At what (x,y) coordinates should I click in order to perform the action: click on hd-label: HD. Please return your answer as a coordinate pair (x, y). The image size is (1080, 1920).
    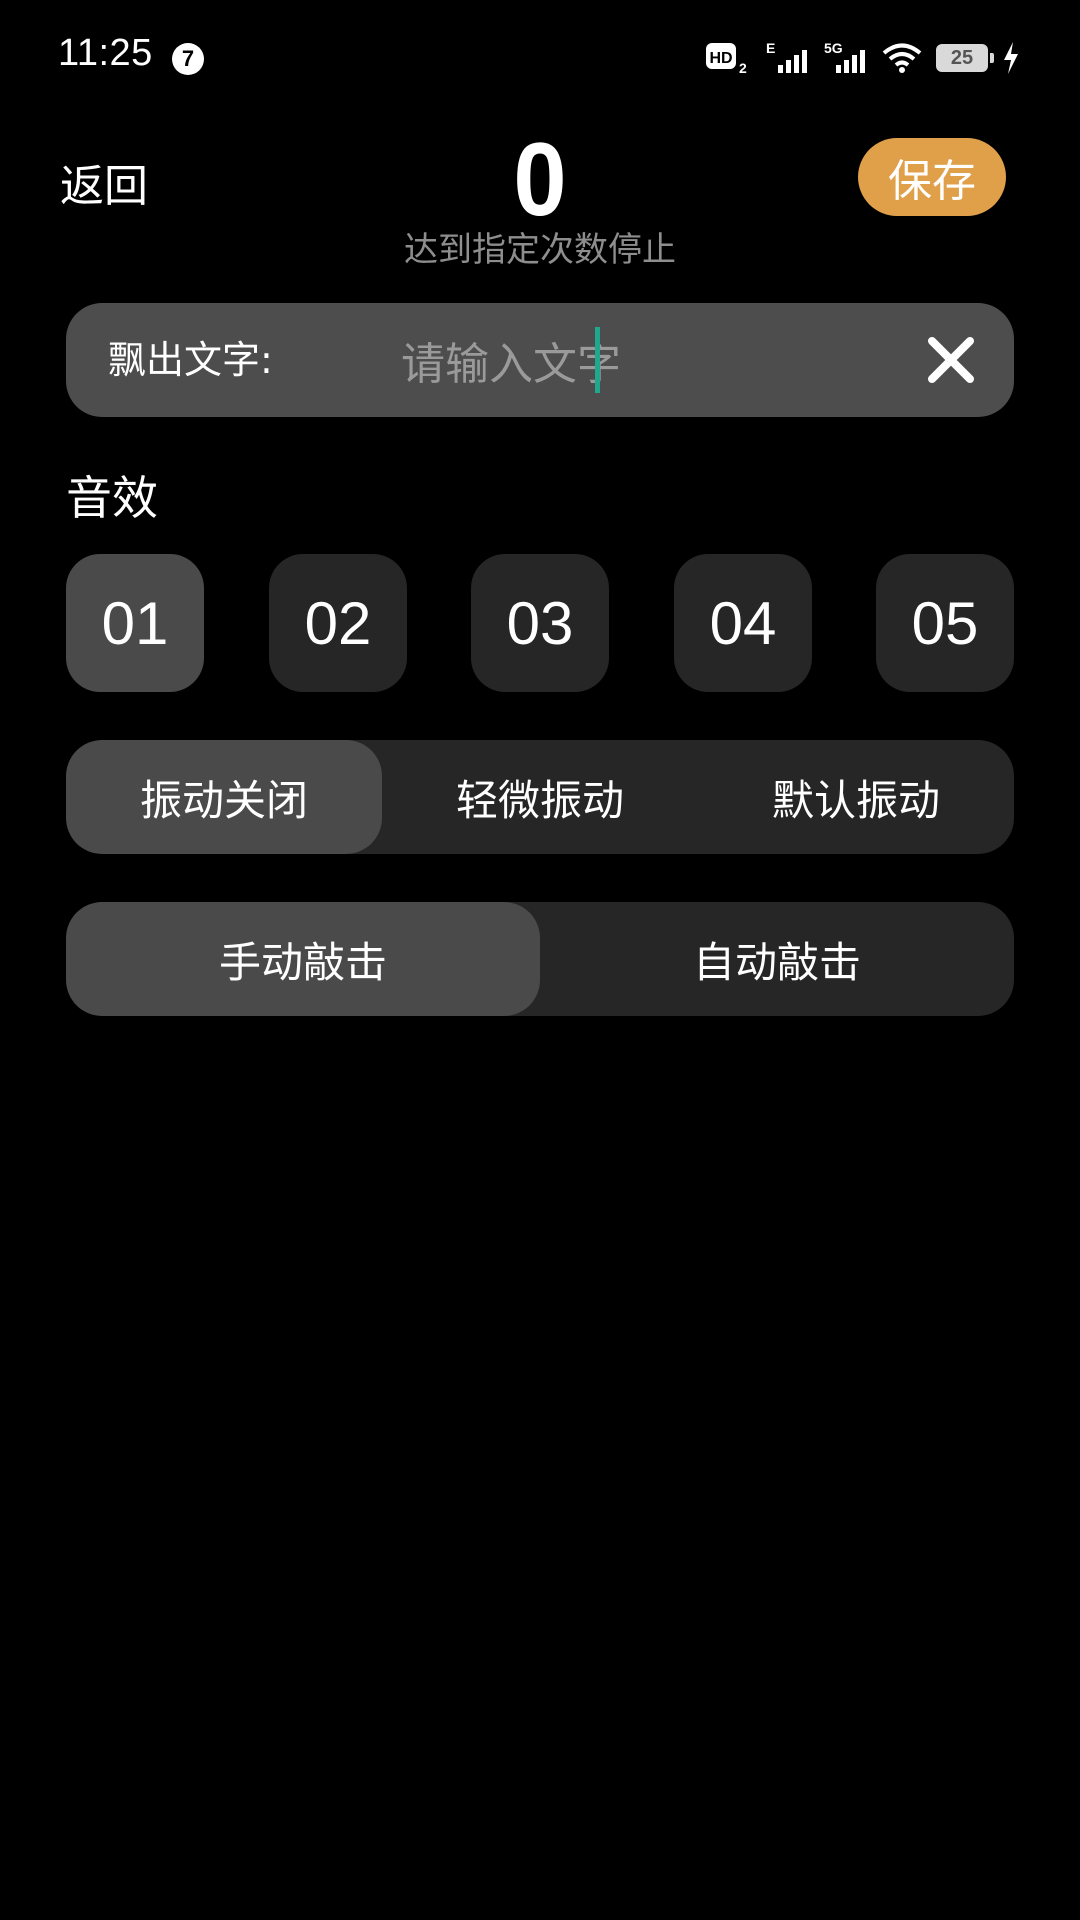
    Looking at the image, I should click on (720, 58).